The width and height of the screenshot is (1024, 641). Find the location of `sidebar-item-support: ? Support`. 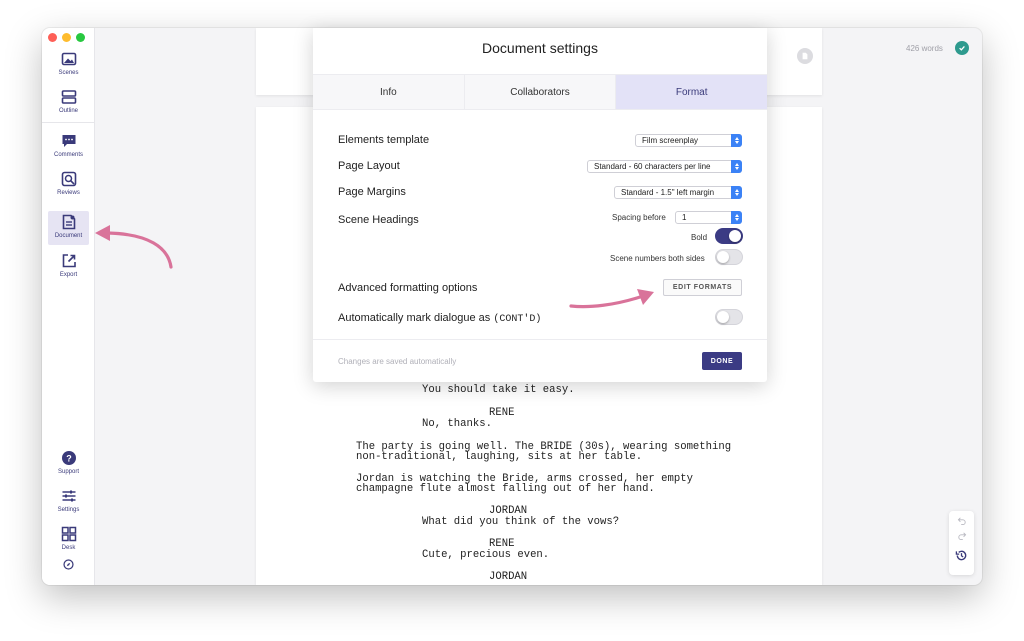

sidebar-item-support: ? Support is located at coordinates (68, 464).